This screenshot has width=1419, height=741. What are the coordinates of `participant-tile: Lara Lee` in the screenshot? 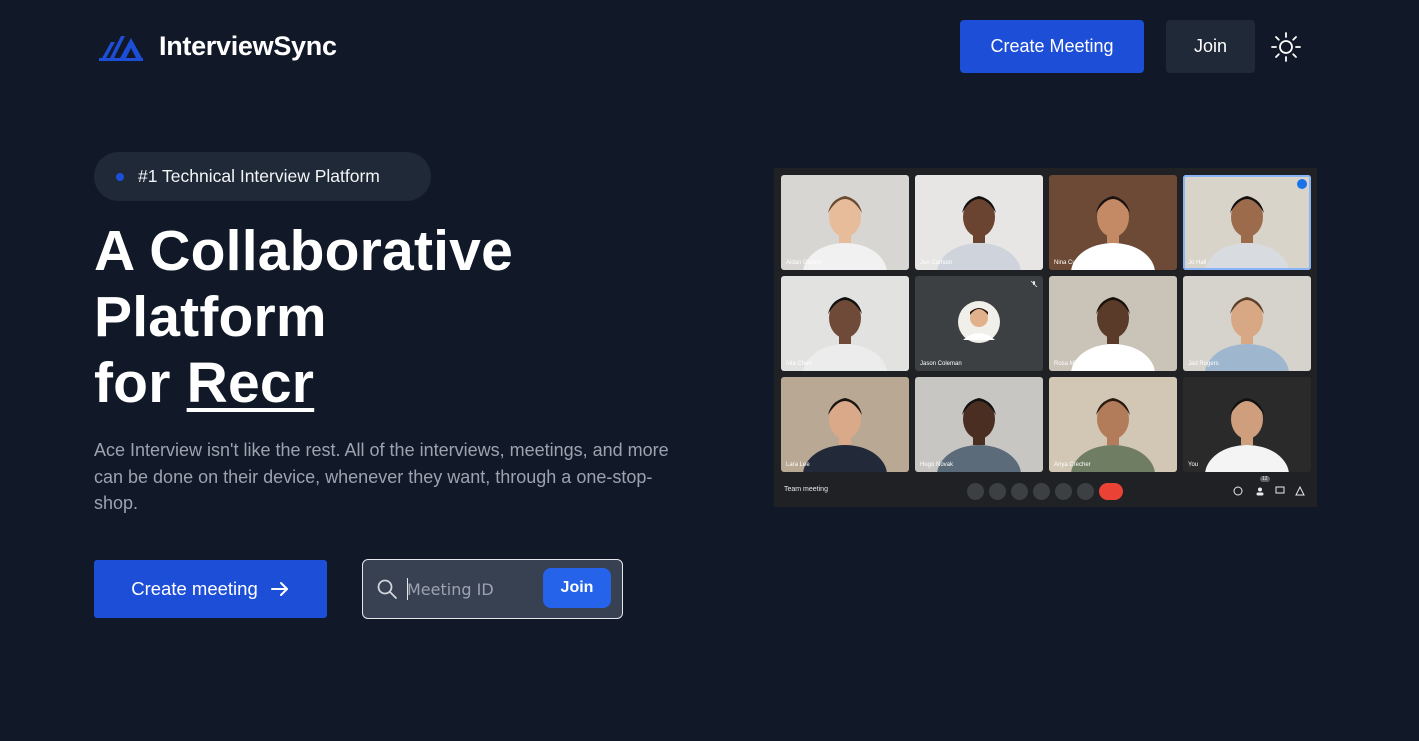 It's located at (845, 424).